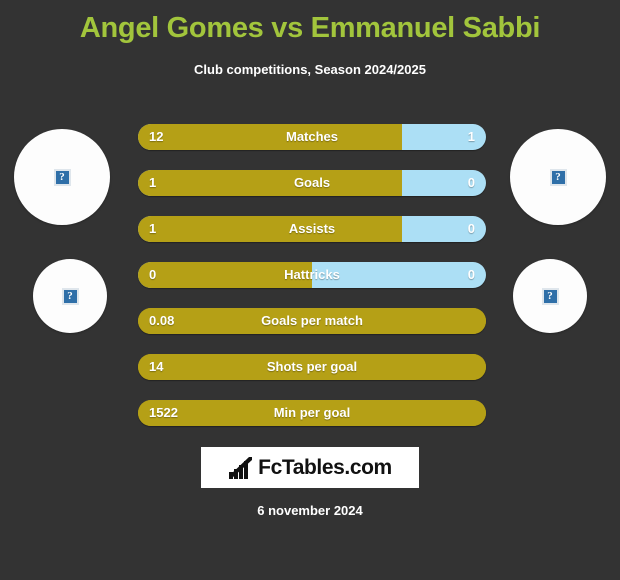 The width and height of the screenshot is (620, 580). I want to click on stat-bar-label: Goals, so click(312, 182).